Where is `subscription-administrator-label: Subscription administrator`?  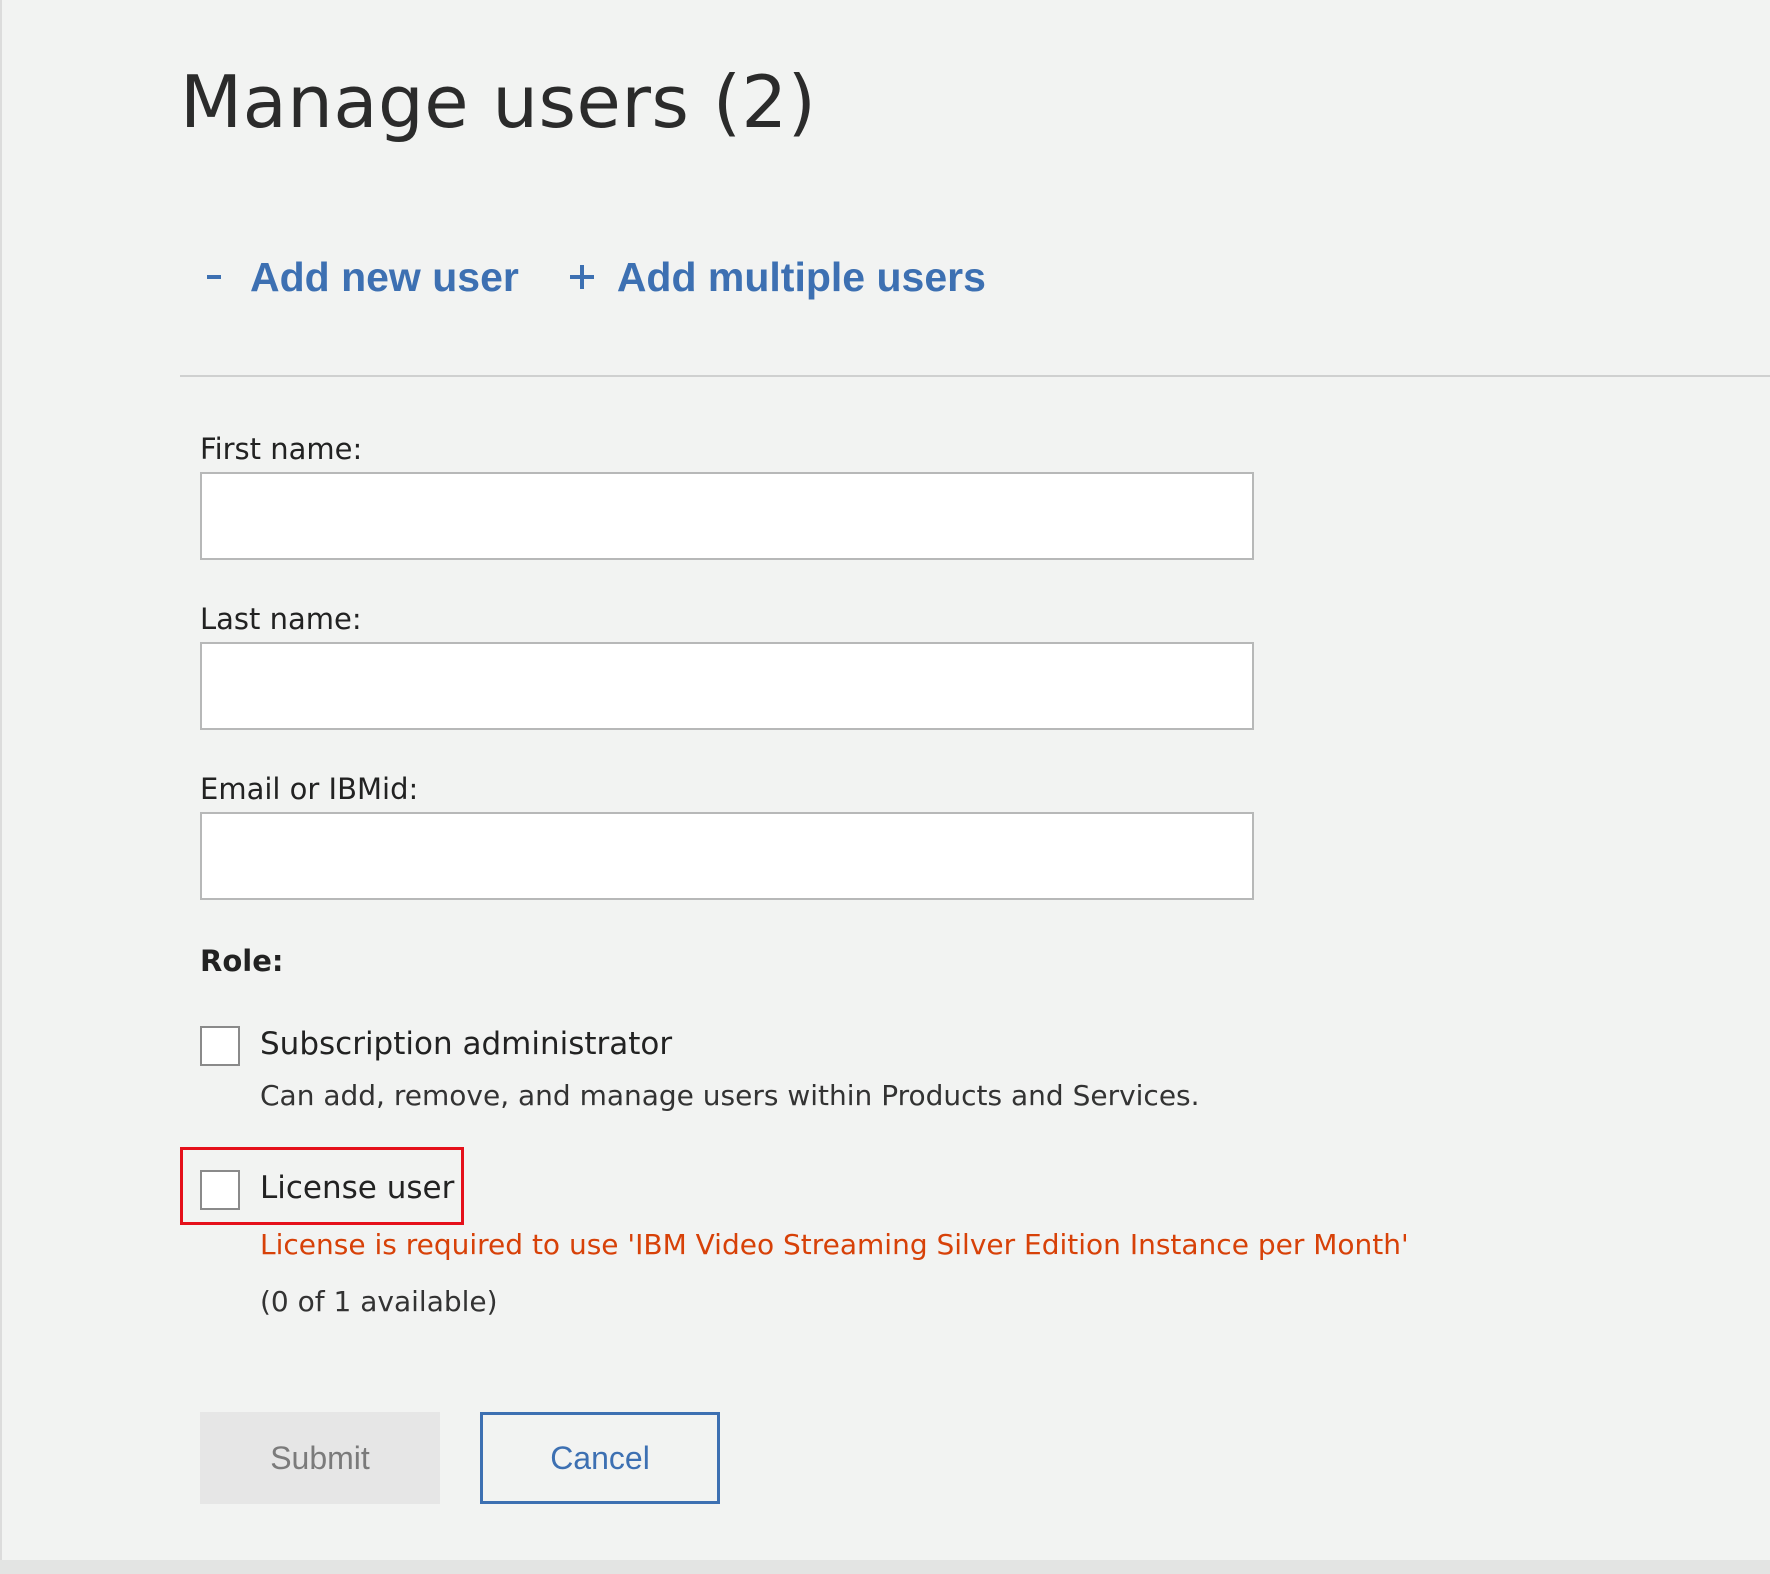
subscription-administrator-label: Subscription administrator is located at coordinates (466, 1044).